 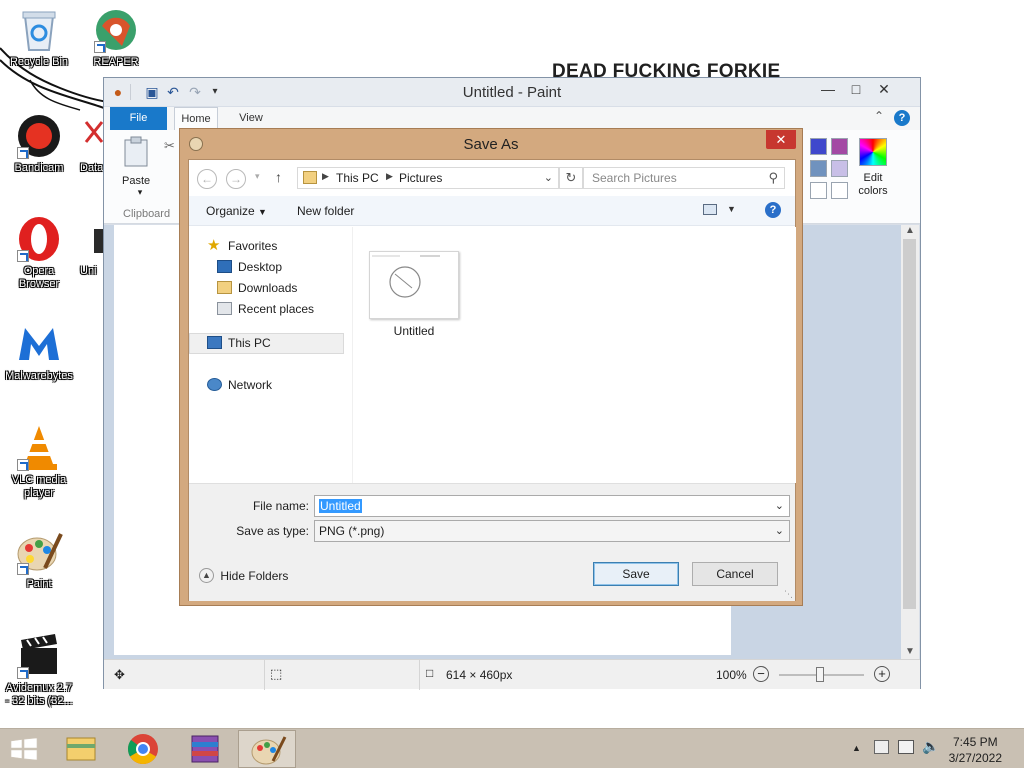 I want to click on nav-desktop: Desktop, so click(x=249, y=267).